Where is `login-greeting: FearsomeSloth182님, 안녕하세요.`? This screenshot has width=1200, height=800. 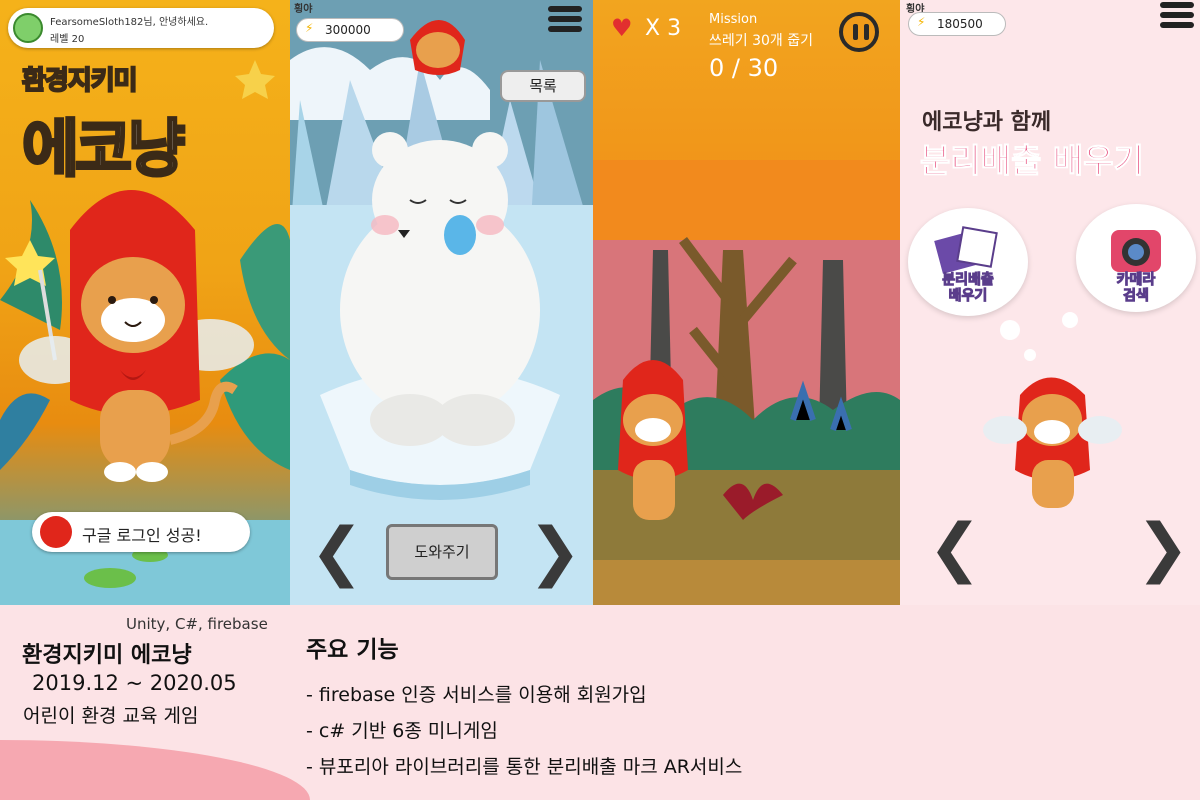 login-greeting: FearsomeSloth182님, 안녕하세요. is located at coordinates (129, 22).